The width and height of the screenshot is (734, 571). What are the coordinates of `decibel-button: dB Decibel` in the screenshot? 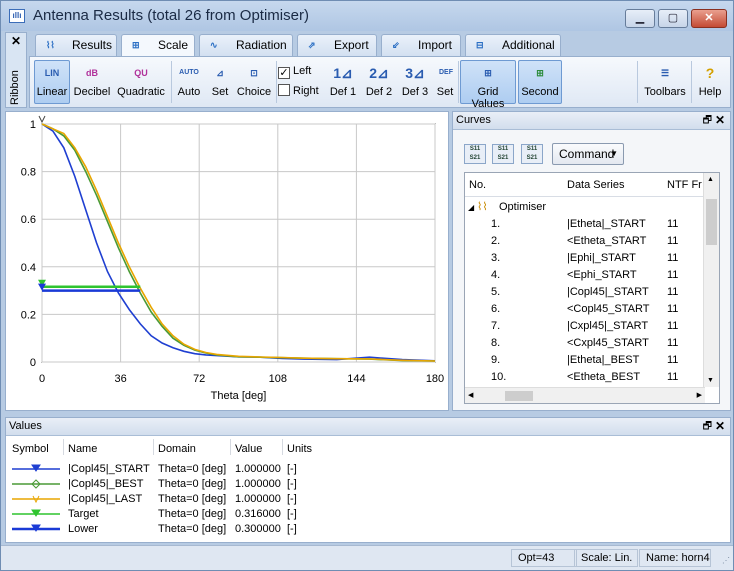 It's located at (92, 82).